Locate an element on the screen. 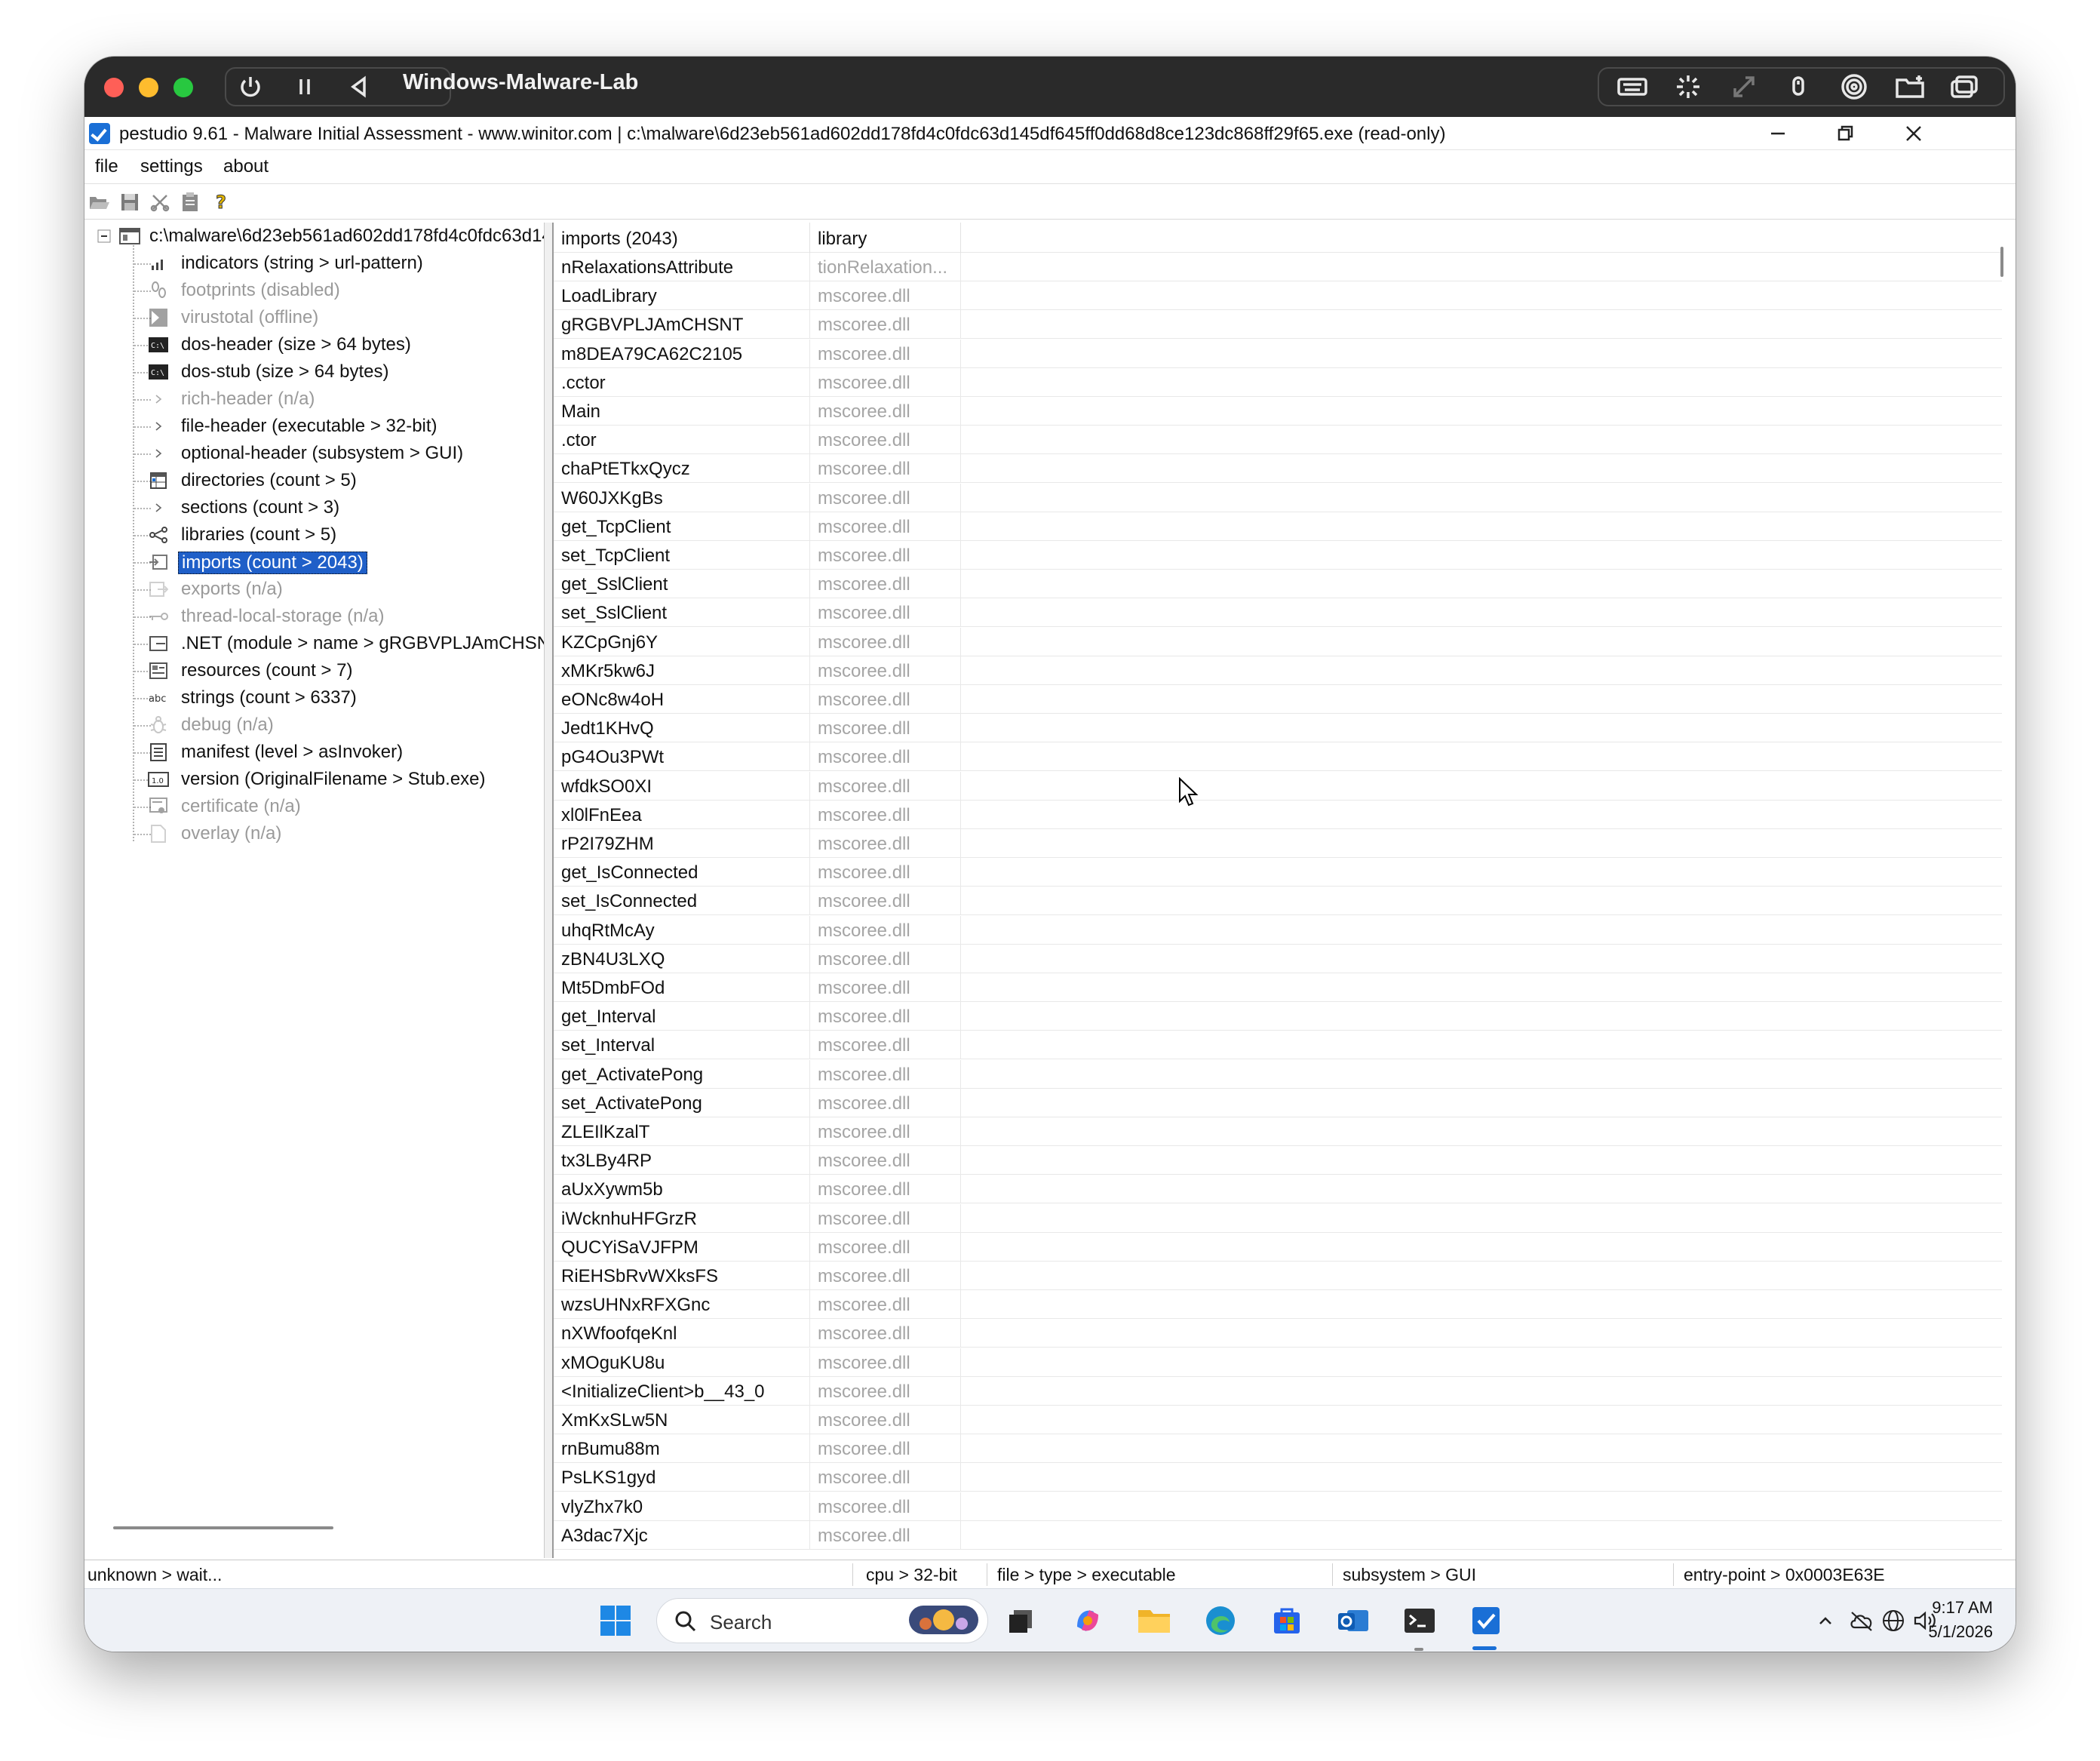  back-icon is located at coordinates (359, 86).